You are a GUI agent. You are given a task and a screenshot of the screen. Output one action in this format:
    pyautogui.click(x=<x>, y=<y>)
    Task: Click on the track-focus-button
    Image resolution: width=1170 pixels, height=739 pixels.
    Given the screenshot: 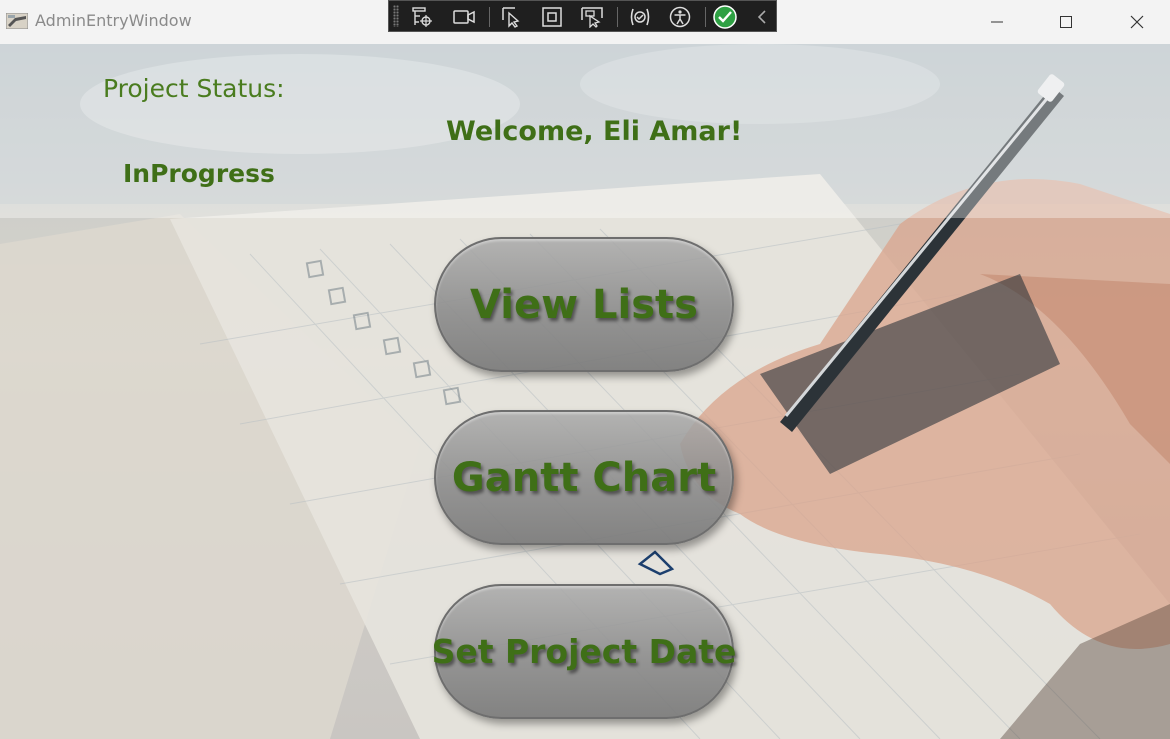 What is the action you would take?
    pyautogui.click(x=592, y=17)
    